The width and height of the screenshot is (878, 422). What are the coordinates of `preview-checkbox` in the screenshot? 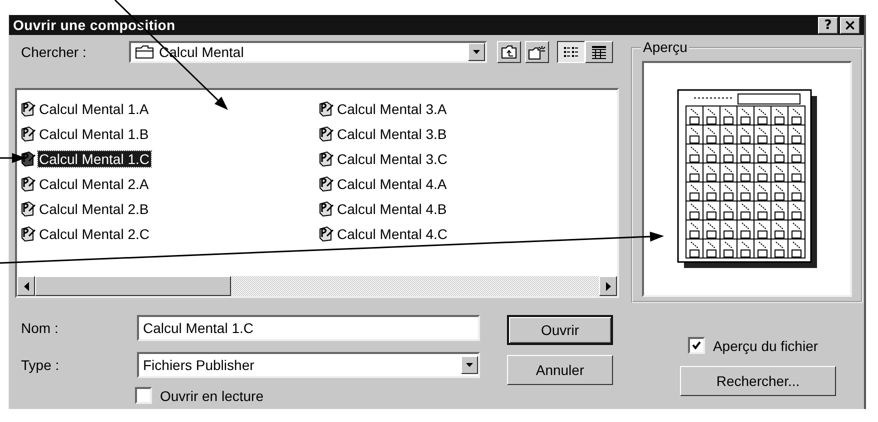 It's located at (696, 345).